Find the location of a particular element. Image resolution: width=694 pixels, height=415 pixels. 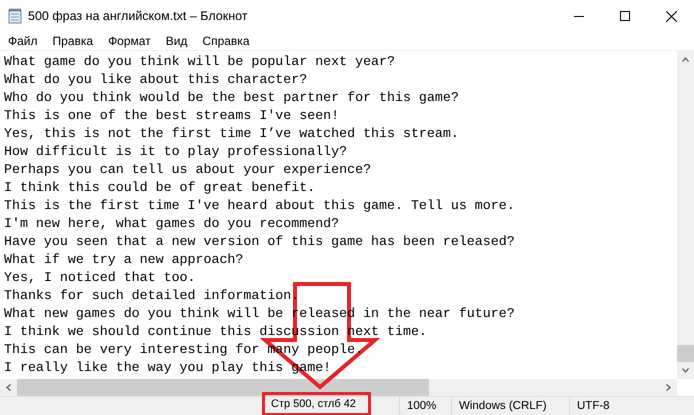

text-line: Yes, I noticed that too. is located at coordinates (100, 278).